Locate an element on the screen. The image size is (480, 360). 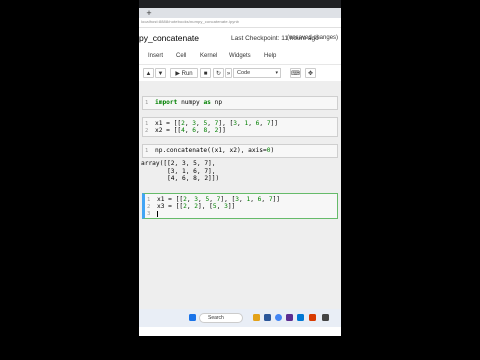
cell-type-value: Code is located at coordinates (244, 73).